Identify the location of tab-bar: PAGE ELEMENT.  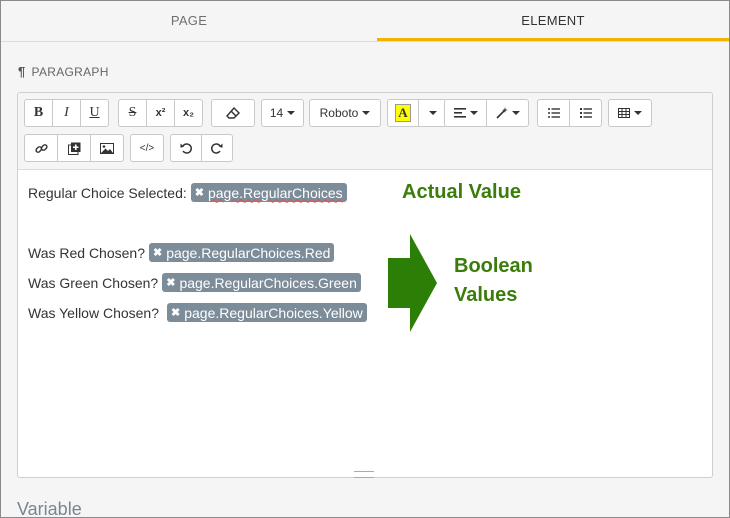
(365, 21).